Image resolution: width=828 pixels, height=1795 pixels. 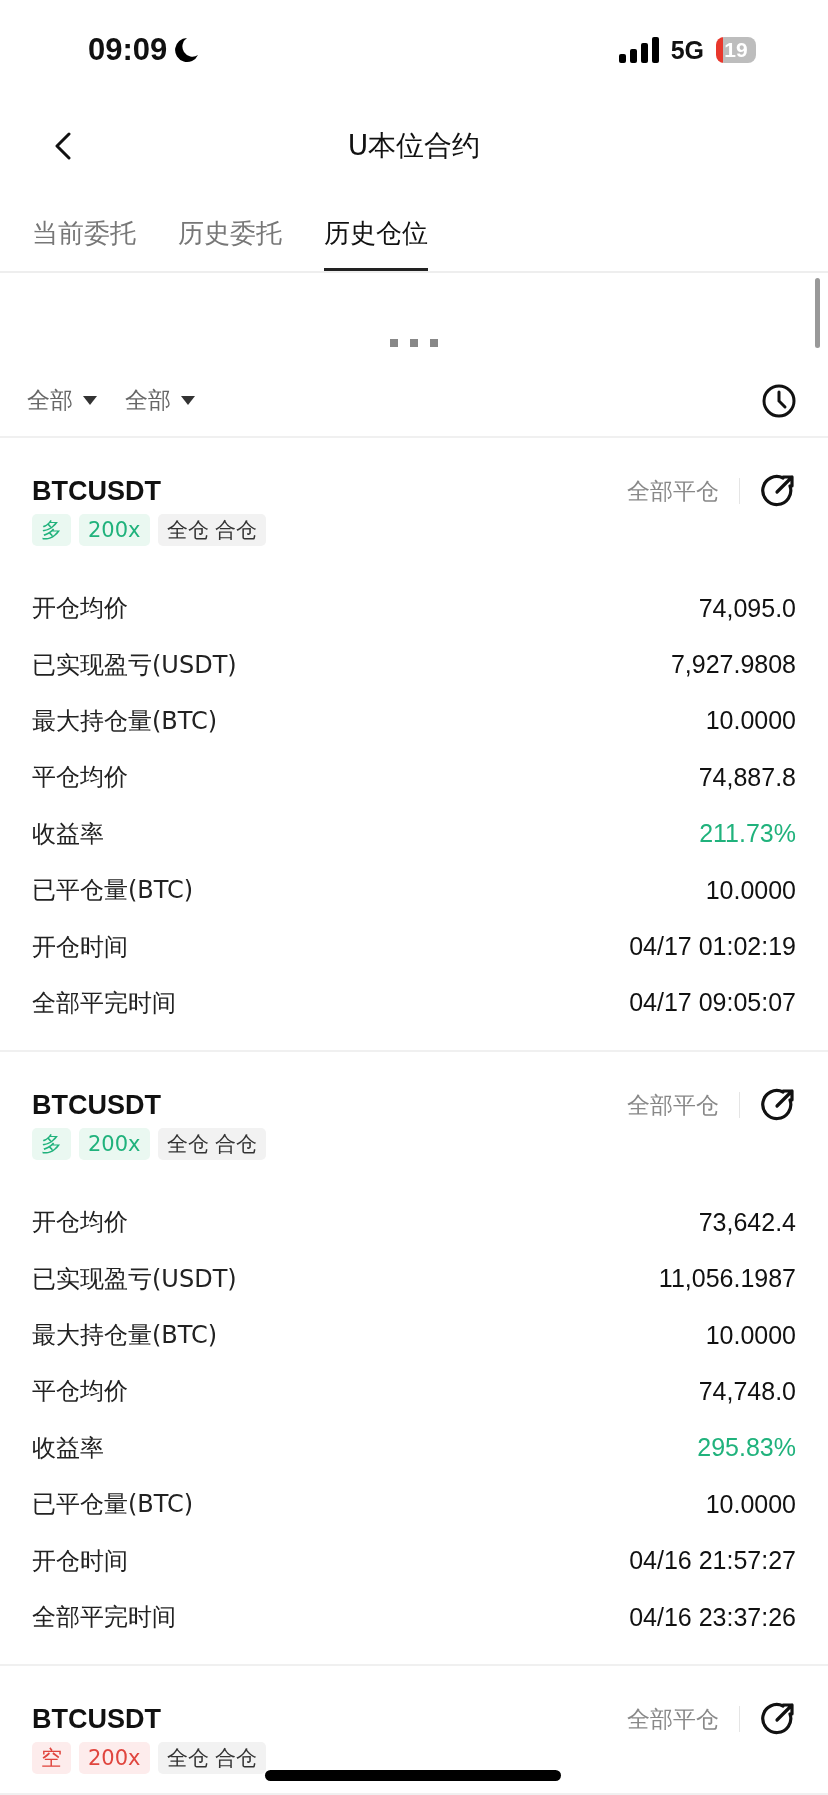 I want to click on field-value: 04/16 21:57:27, so click(x=712, y=1561).